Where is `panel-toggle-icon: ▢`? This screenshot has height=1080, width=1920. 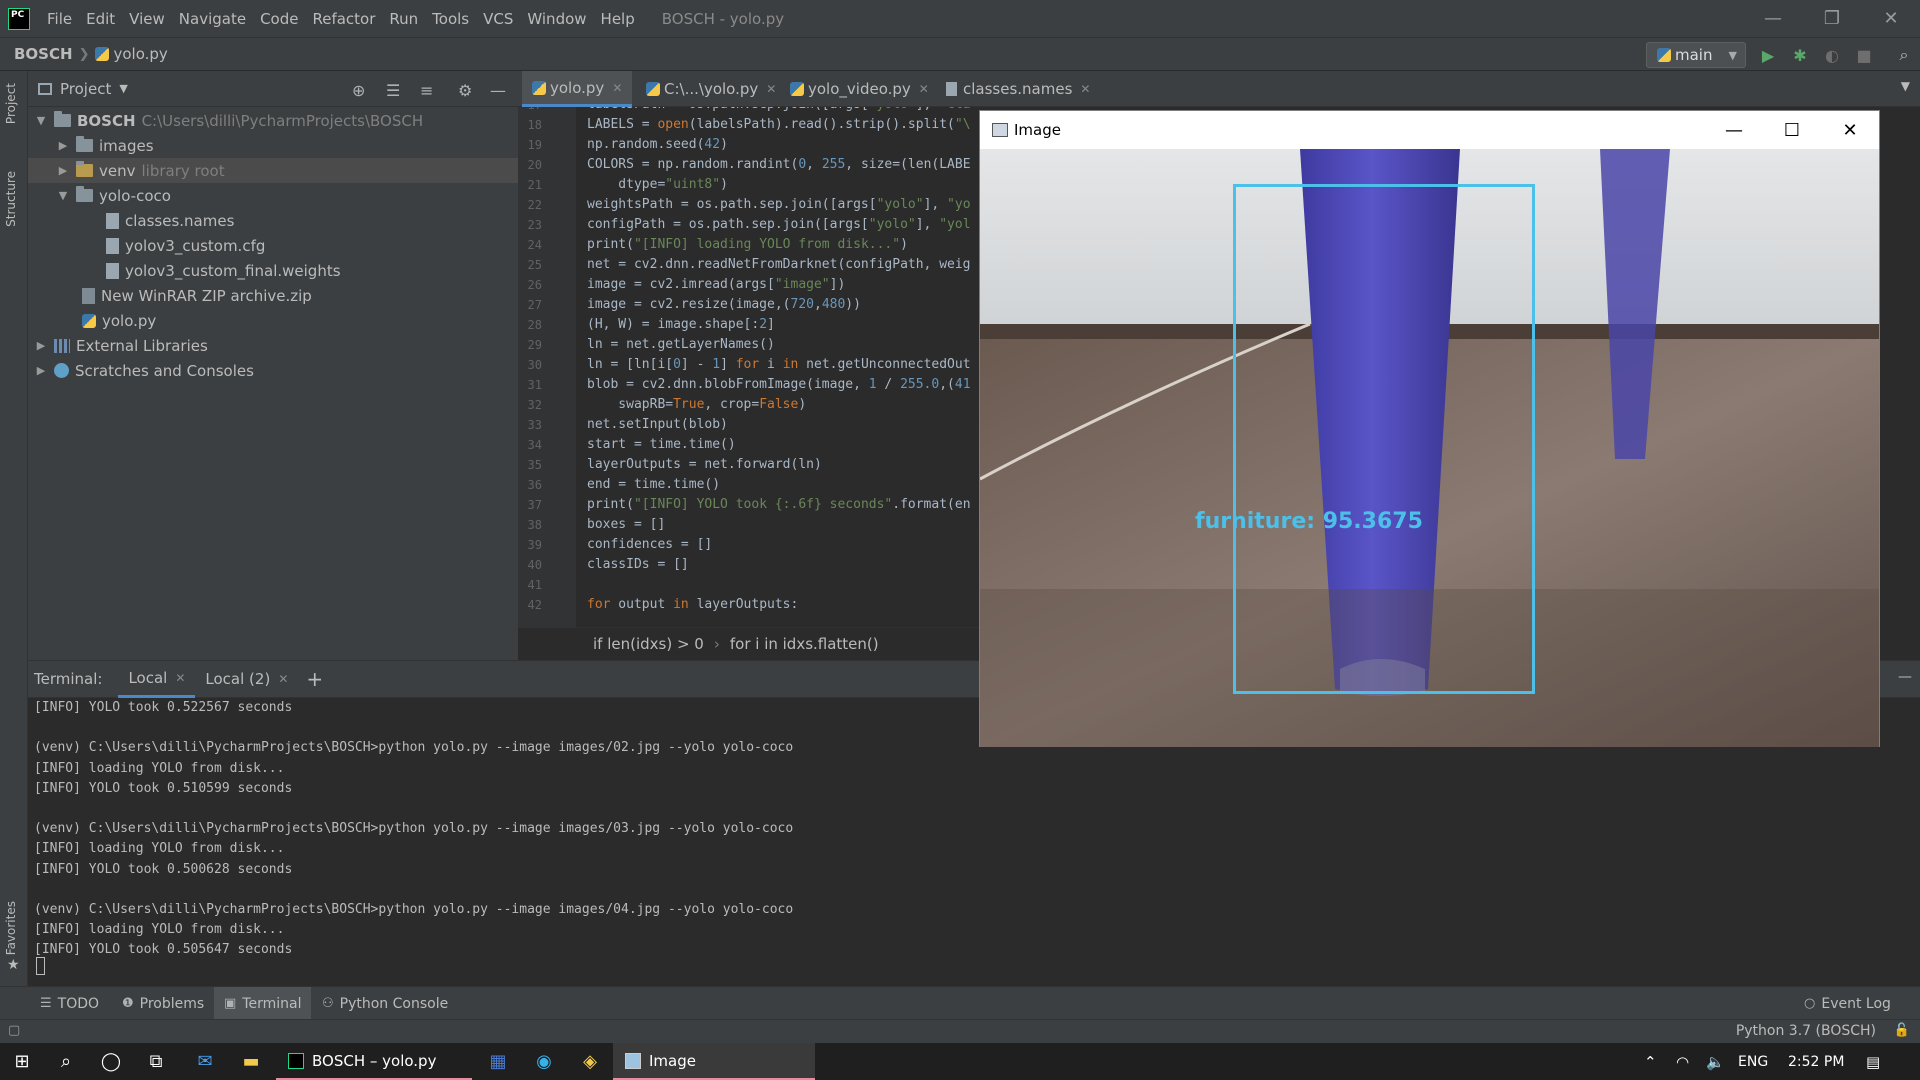 panel-toggle-icon: ▢ is located at coordinates (14, 1030).